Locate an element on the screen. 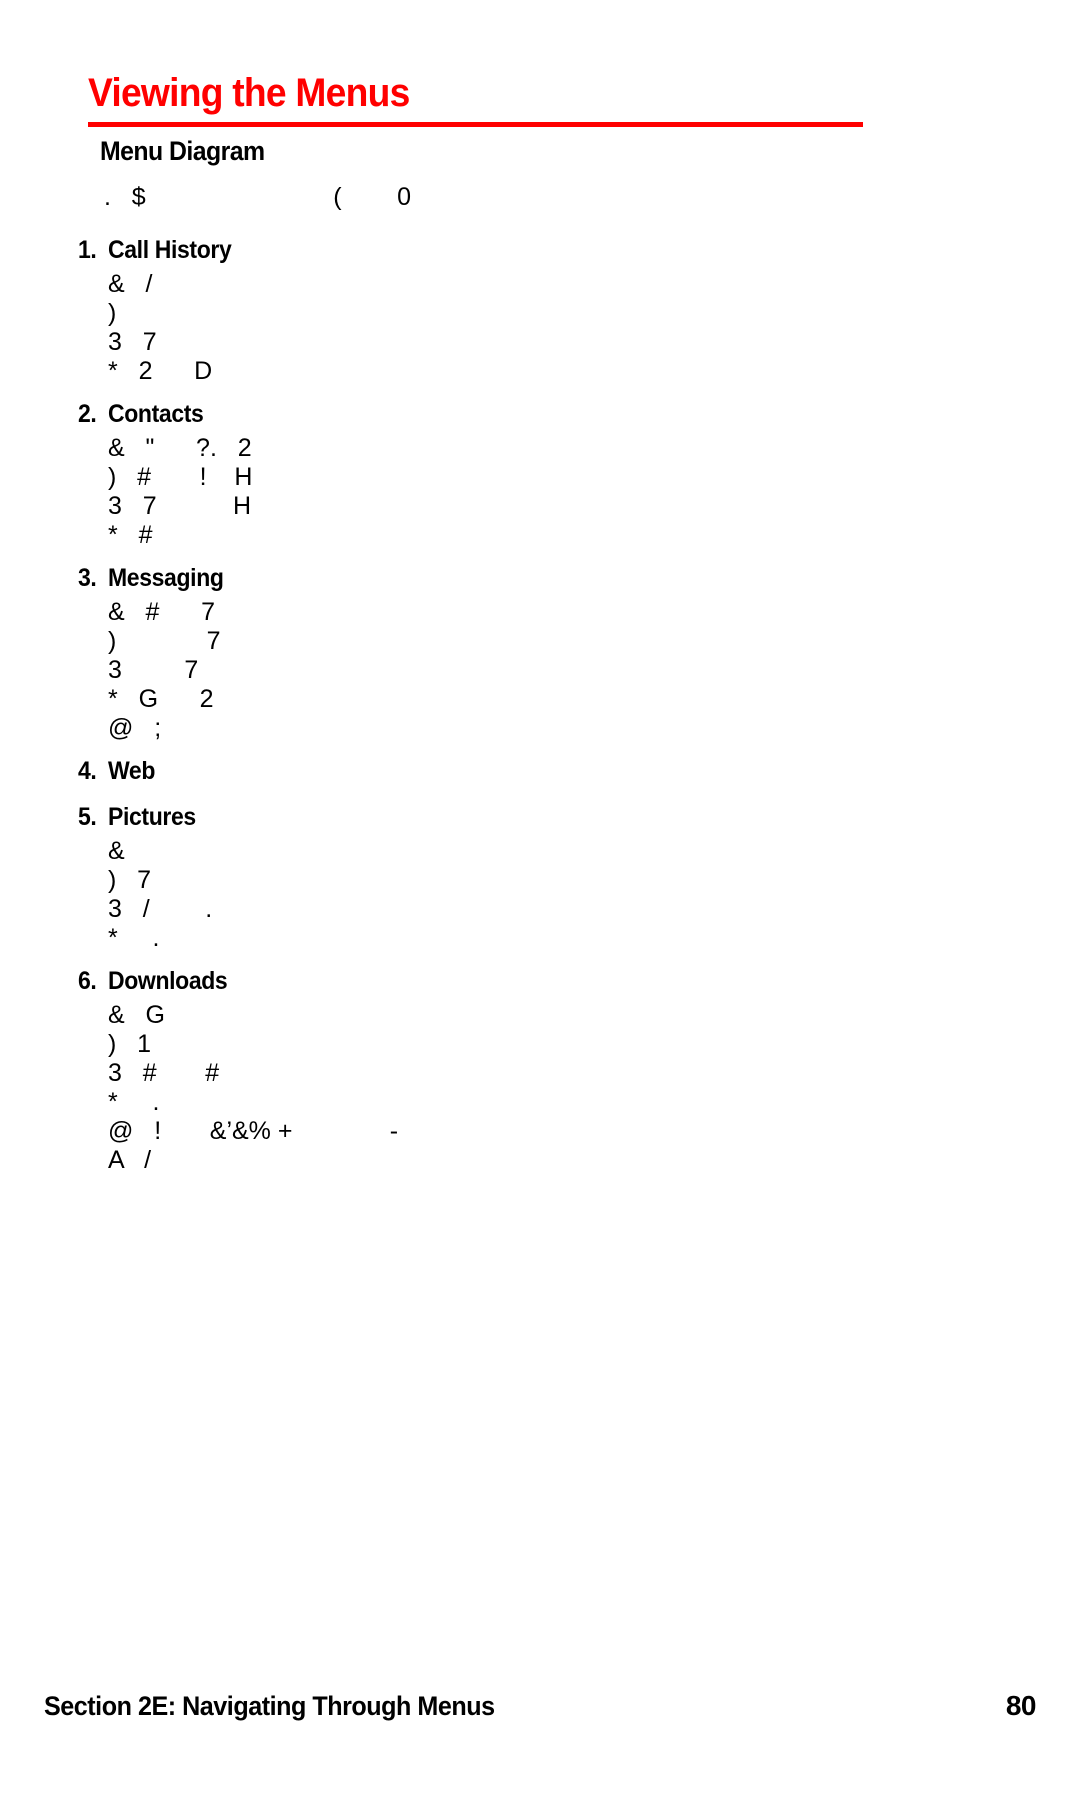 The width and height of the screenshot is (1080, 1800). menu-sub-item: A / is located at coordinates (130, 1160).